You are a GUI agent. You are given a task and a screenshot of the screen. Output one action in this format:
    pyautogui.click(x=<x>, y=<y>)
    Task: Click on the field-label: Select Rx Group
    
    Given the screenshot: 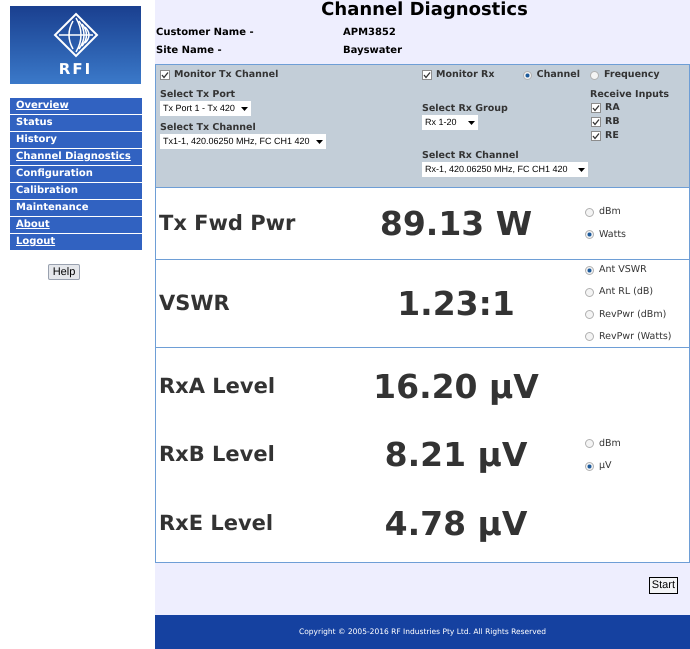 What is the action you would take?
    pyautogui.click(x=465, y=109)
    